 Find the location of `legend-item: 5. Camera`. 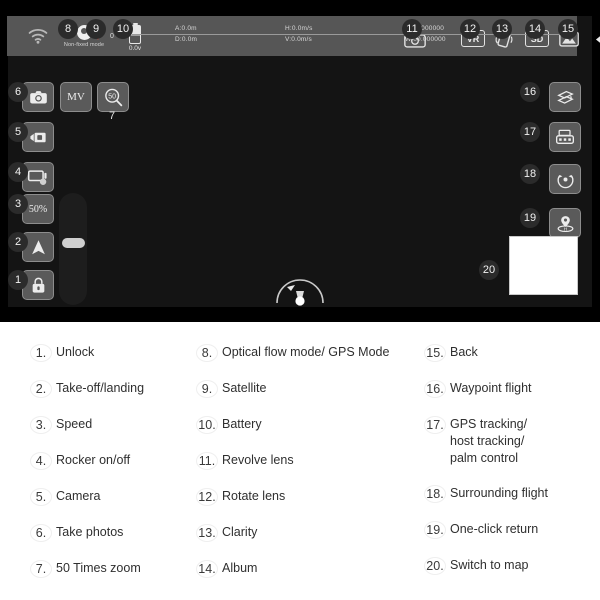

legend-item: 5. Camera is located at coordinates (112, 497).